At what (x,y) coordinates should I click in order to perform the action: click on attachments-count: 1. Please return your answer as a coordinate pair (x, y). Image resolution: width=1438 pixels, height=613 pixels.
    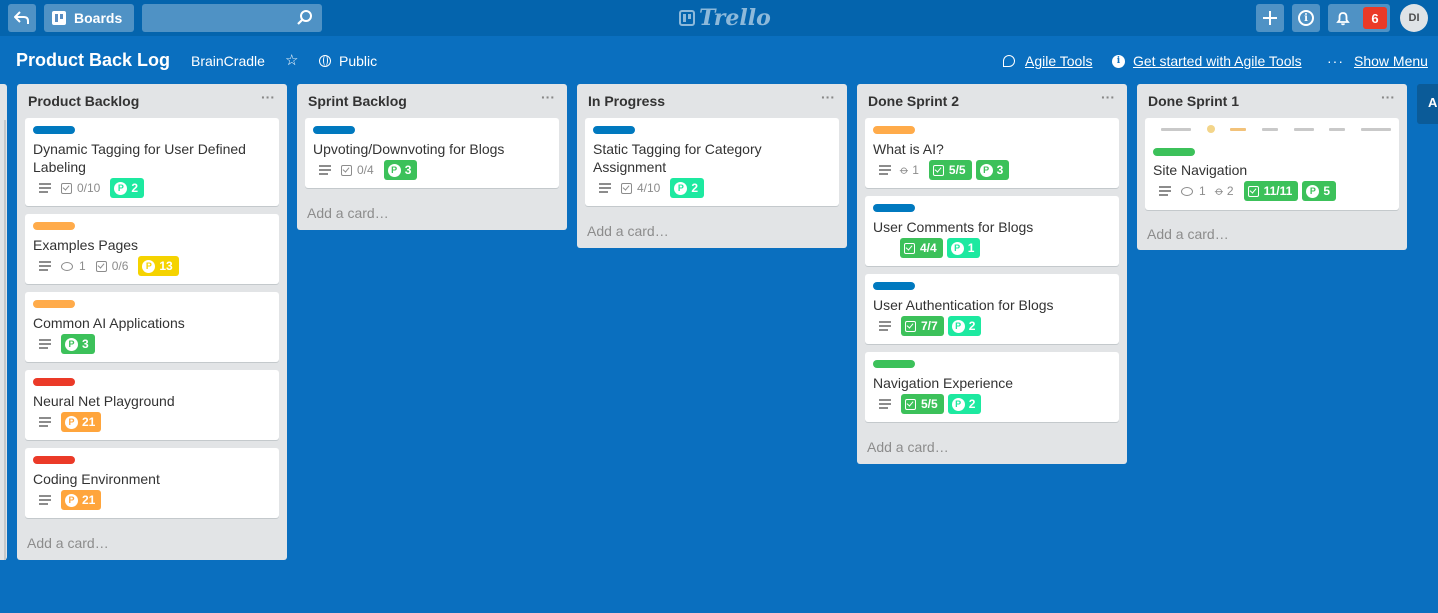
    Looking at the image, I should click on (915, 170).